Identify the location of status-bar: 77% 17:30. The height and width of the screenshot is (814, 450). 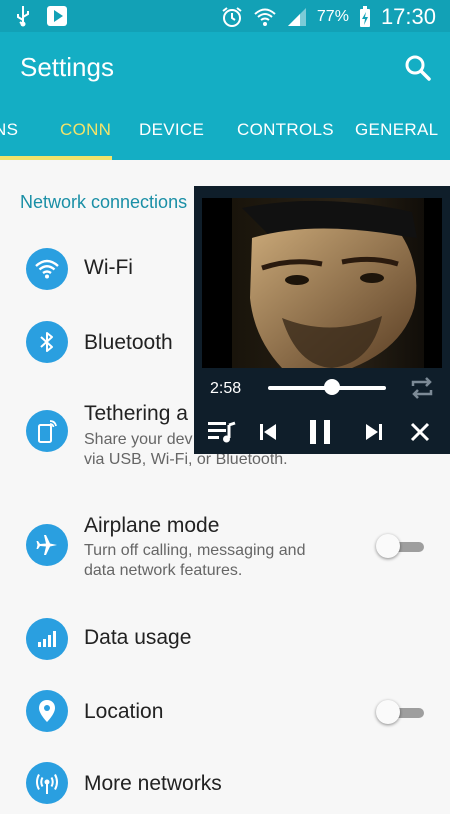
(225, 16).